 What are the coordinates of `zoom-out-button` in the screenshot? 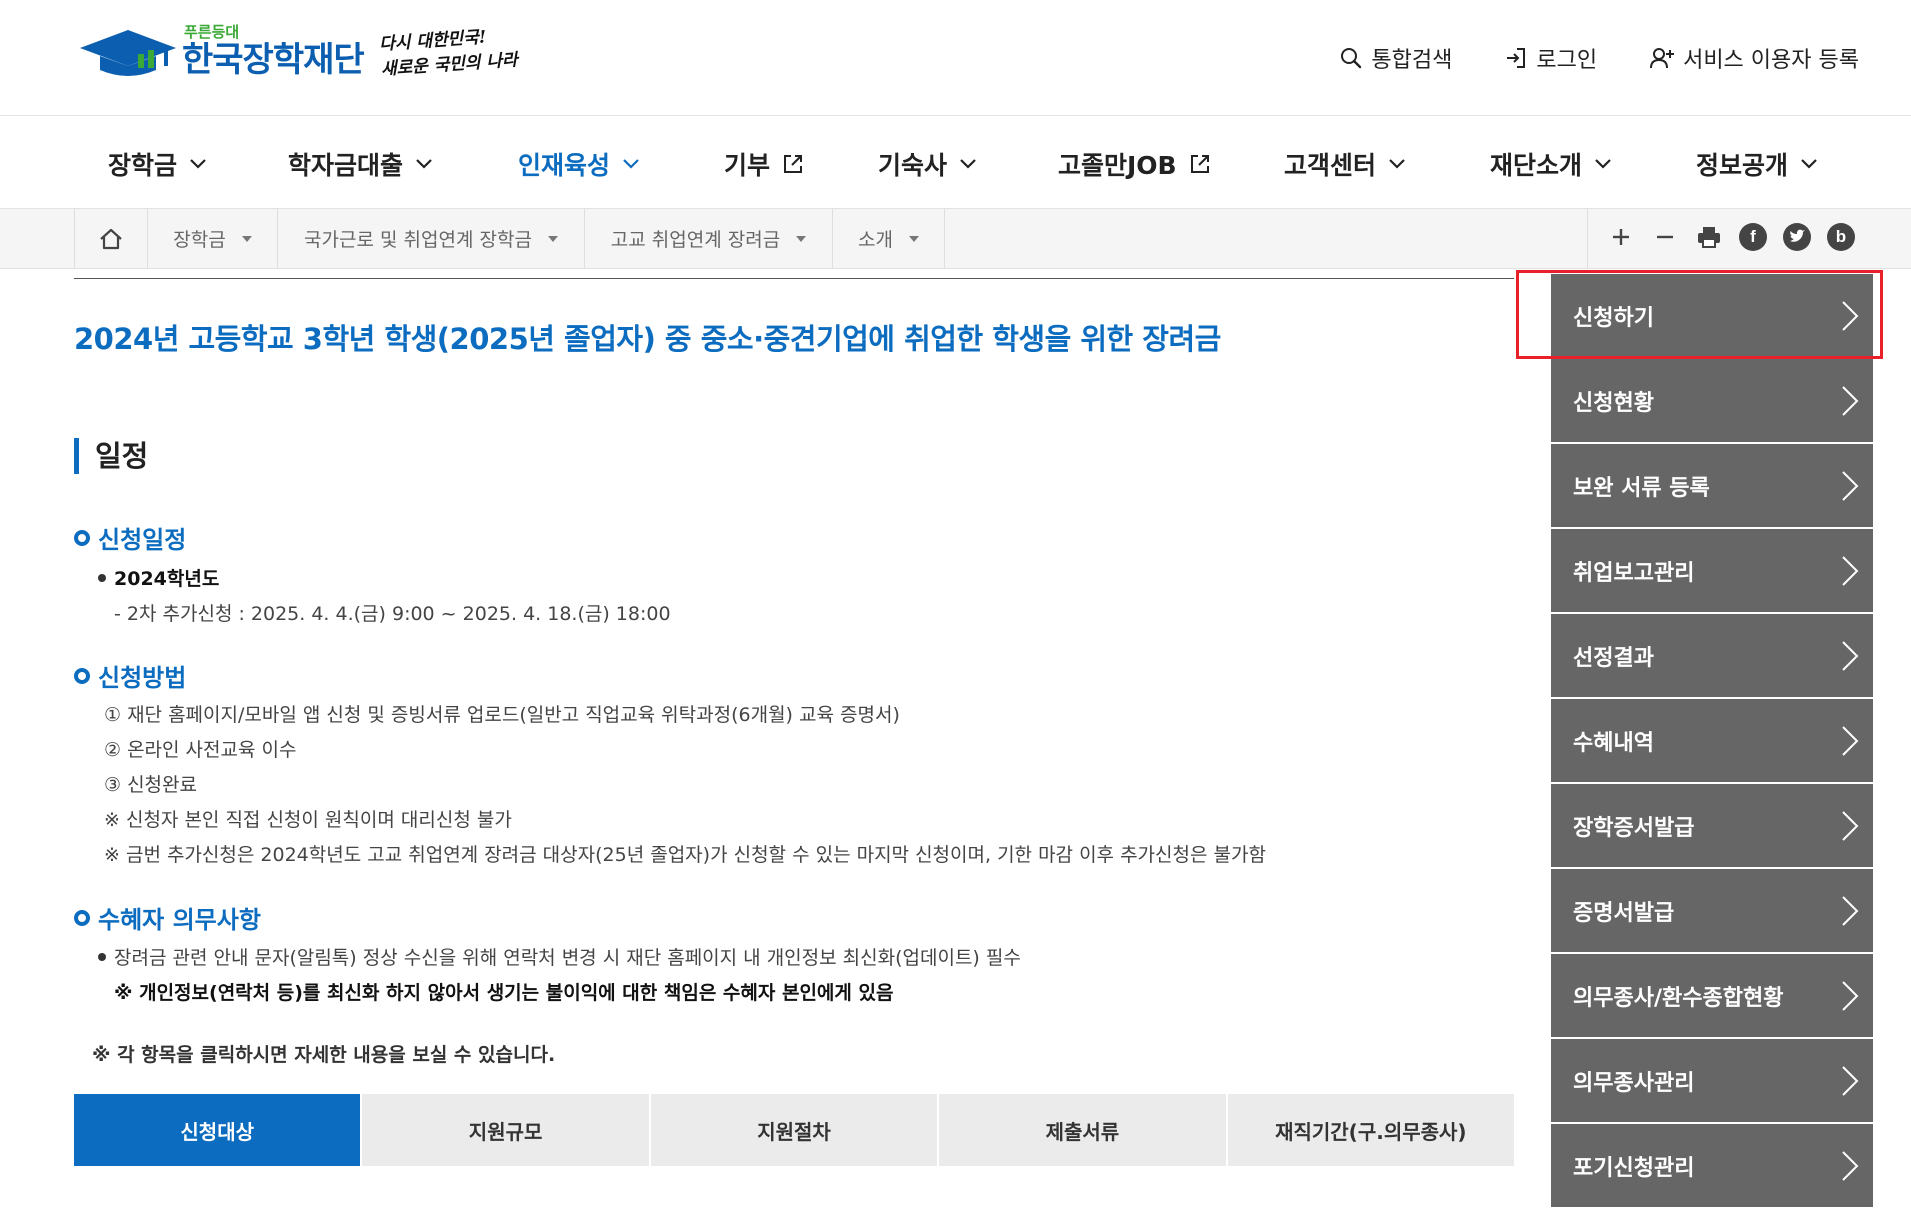 It's located at (1665, 237).